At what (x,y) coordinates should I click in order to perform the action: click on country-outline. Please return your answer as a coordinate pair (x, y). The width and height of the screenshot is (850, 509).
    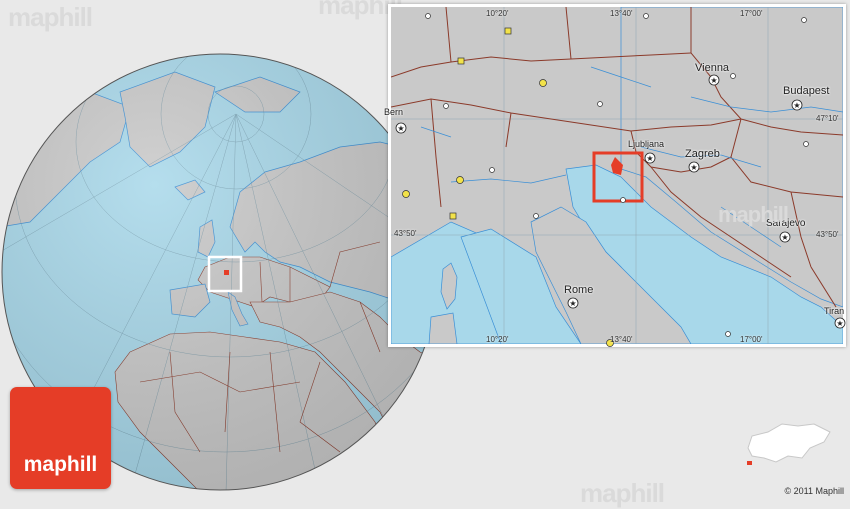
    Looking at the image, I should click on (789, 443).